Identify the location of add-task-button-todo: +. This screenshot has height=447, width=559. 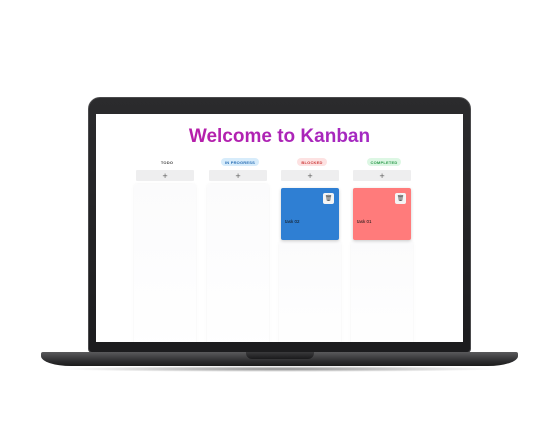
(165, 175).